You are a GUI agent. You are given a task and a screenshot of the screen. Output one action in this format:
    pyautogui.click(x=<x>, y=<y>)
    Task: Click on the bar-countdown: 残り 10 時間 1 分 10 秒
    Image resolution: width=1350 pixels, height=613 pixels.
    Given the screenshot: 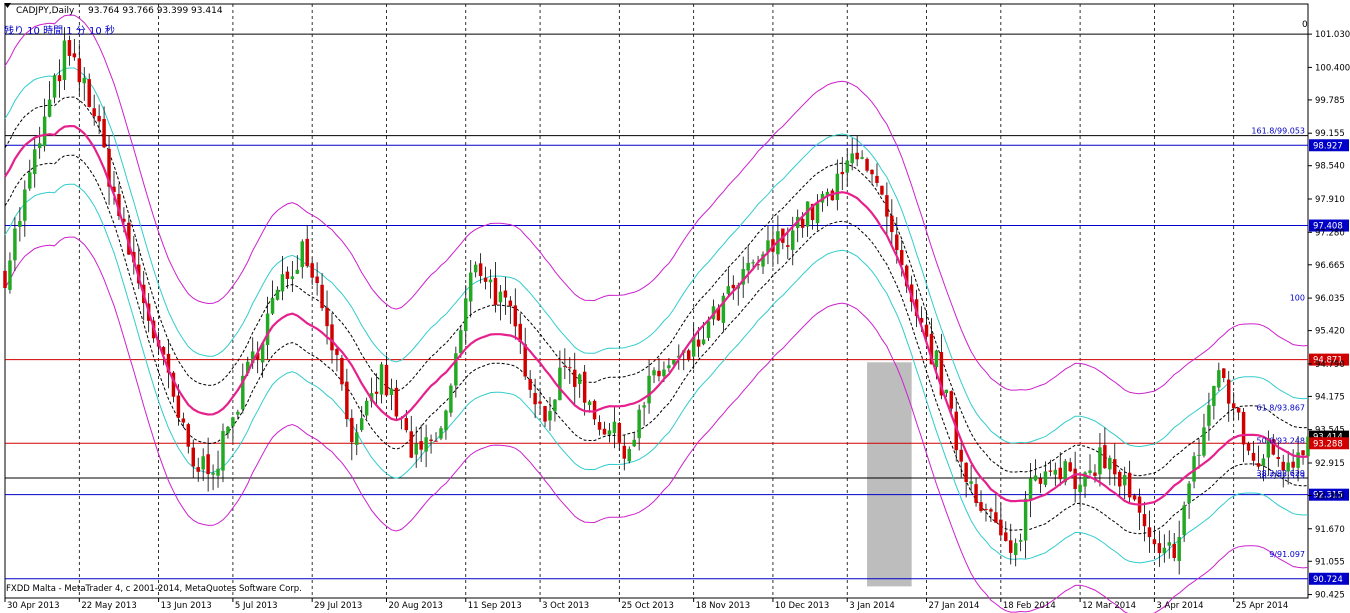 What is the action you would take?
    pyautogui.click(x=59, y=30)
    